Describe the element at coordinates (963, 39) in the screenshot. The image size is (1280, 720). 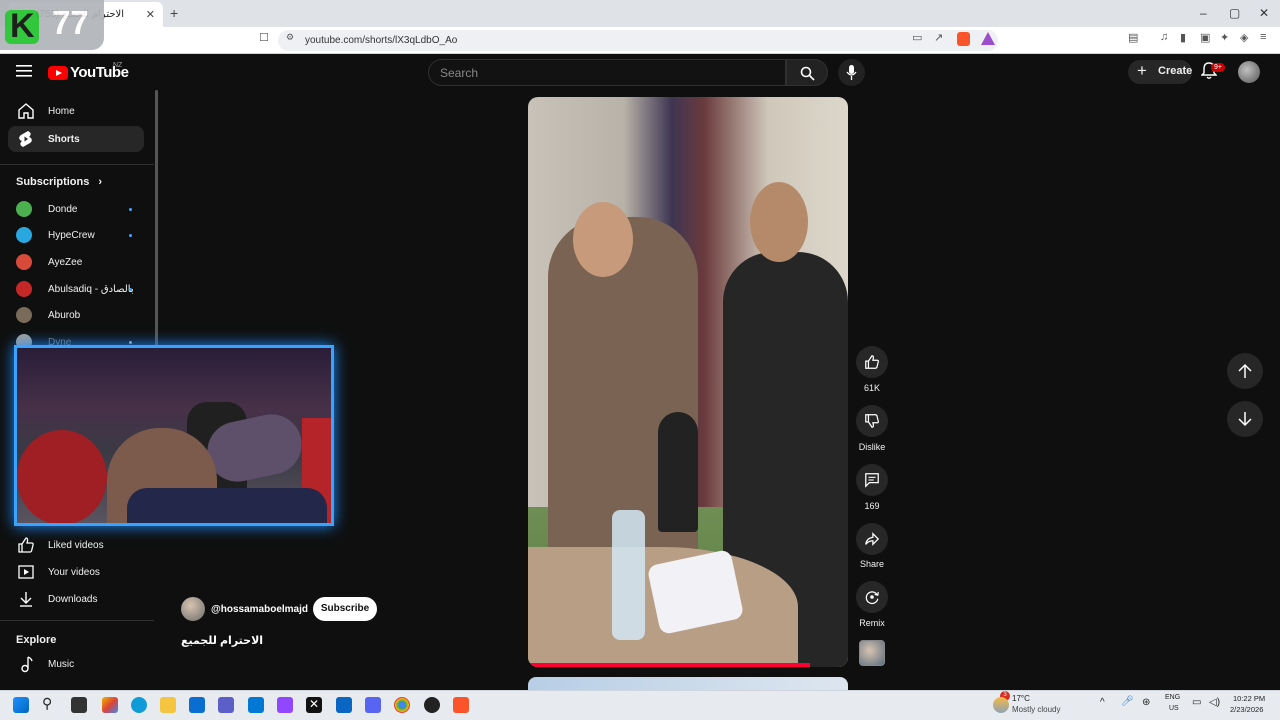
I see `brave-shield-icon` at that location.